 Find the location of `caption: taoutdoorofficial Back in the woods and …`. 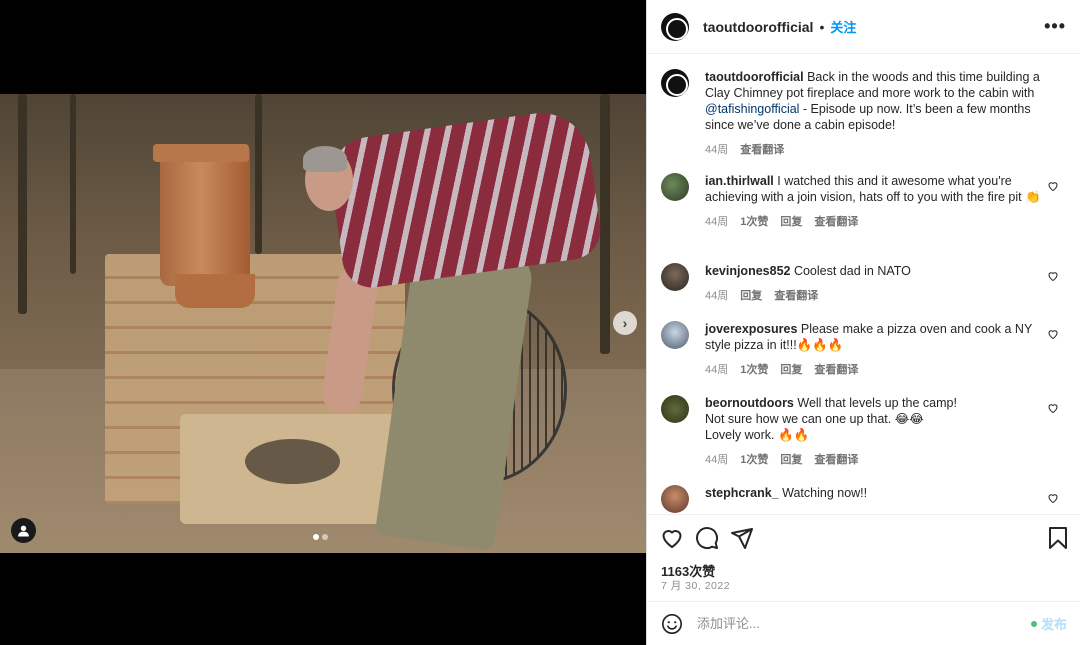

caption: taoutdoorofficial Back in the woods and … is located at coordinates (864, 113).